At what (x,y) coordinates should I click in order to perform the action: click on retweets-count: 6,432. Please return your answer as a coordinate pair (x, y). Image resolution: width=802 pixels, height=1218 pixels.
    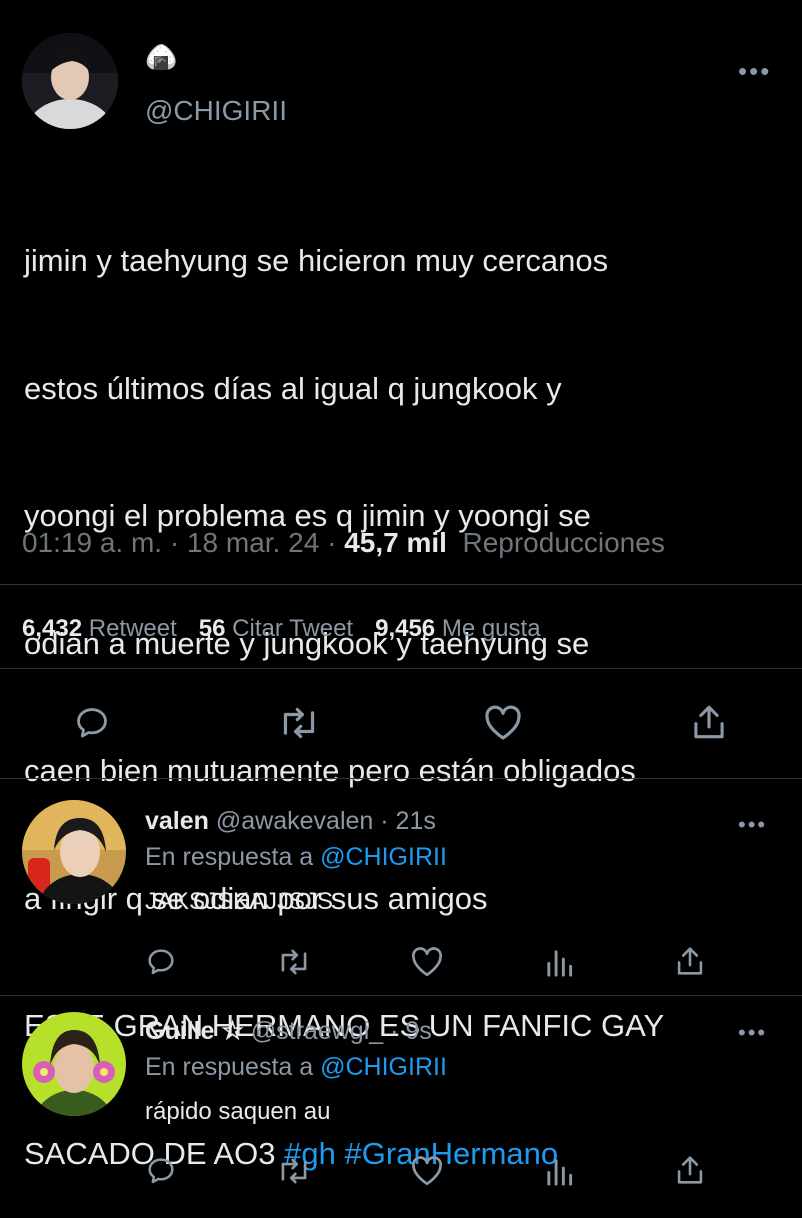
    Looking at the image, I should click on (52, 628).